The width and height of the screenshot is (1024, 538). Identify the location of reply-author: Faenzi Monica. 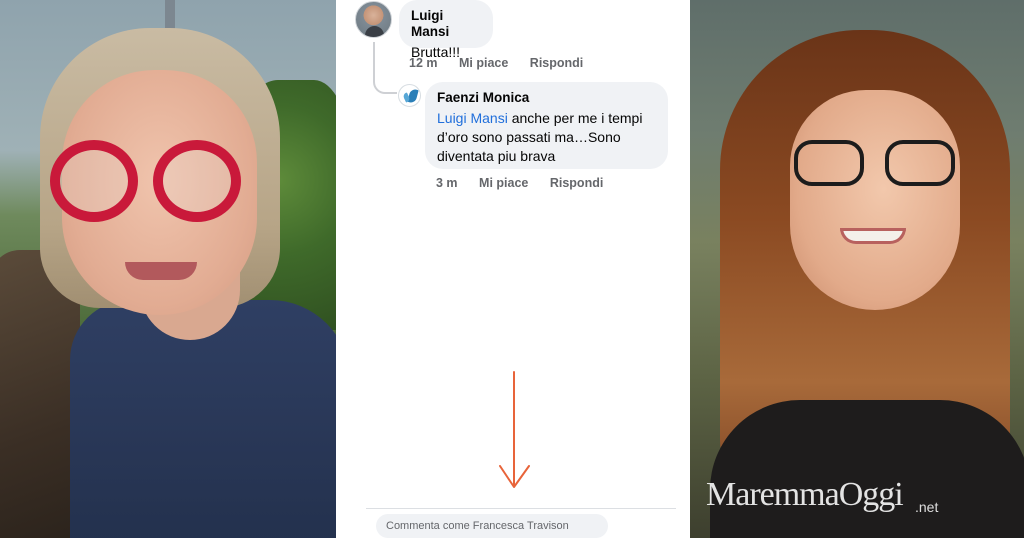
(546, 98).